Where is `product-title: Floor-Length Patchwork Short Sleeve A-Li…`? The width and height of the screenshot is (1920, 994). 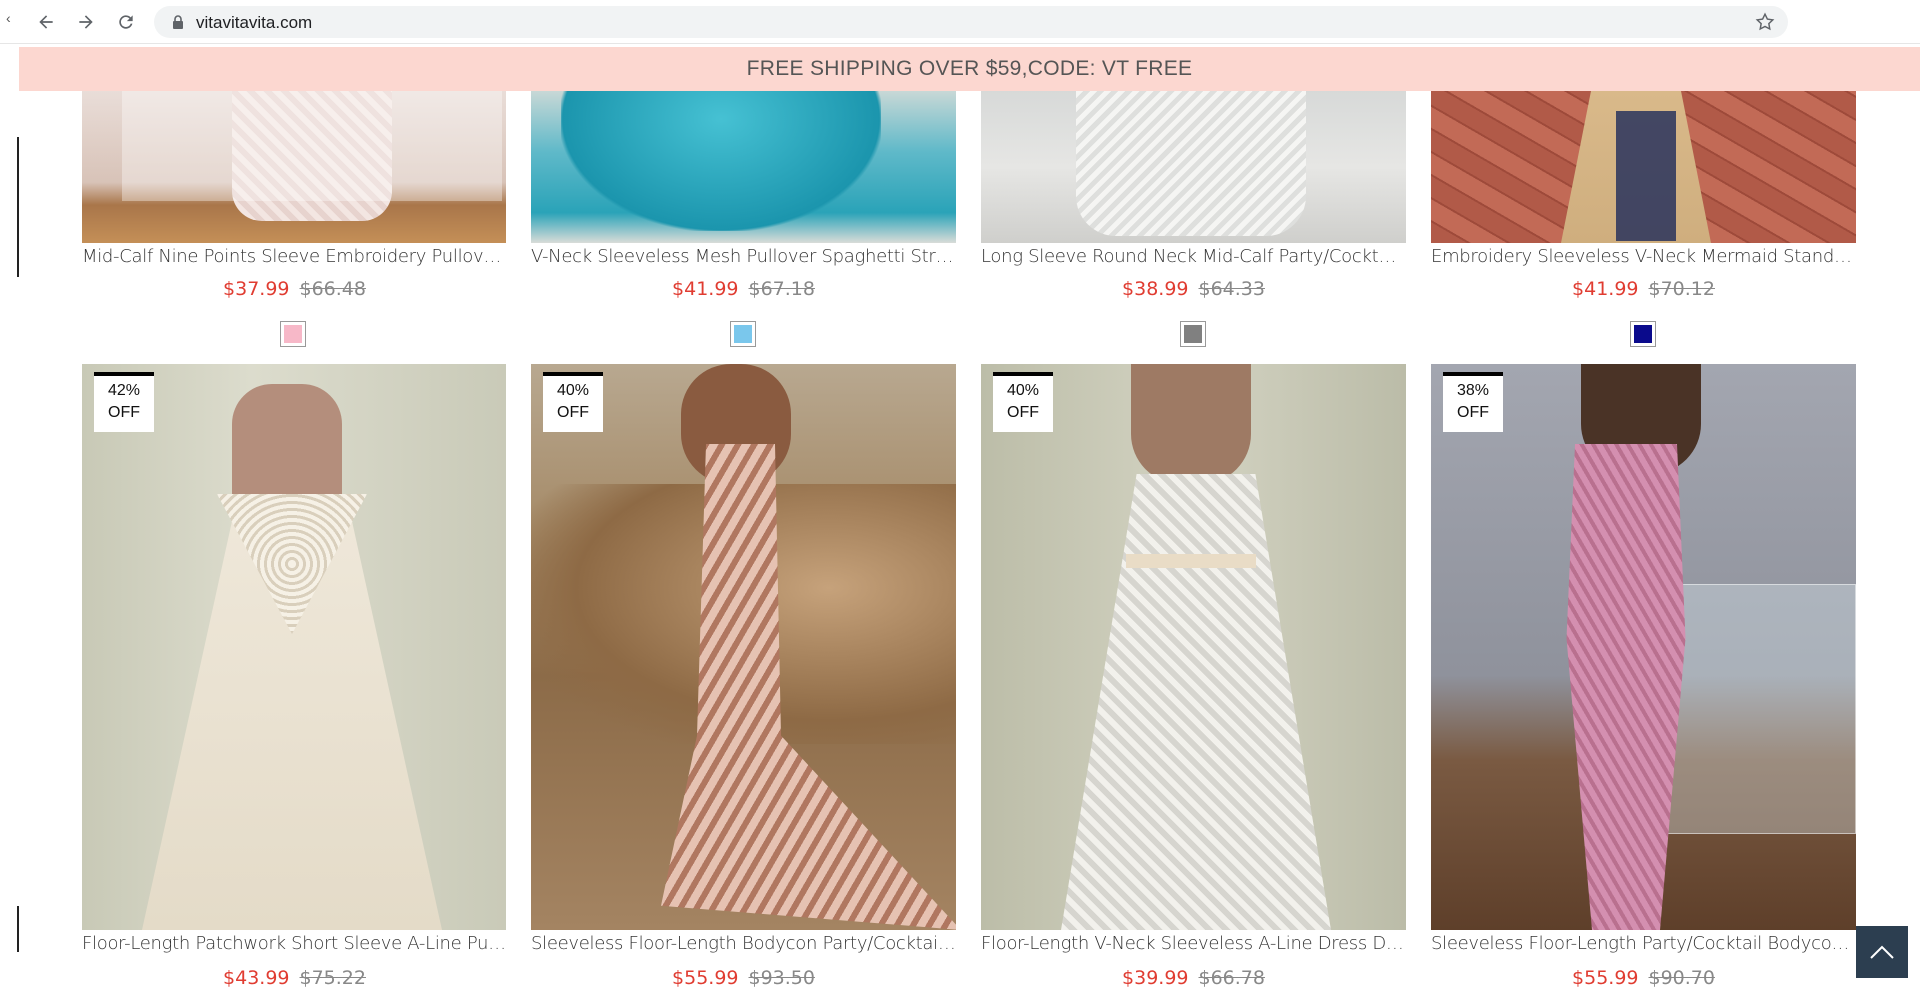 product-title: Floor-Length Patchwork Short Sleeve A-Li… is located at coordinates (294, 943).